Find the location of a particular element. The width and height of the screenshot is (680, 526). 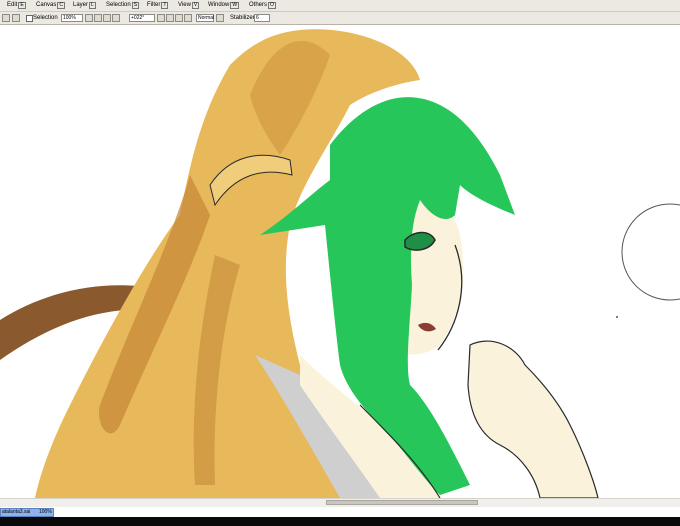

blend-mode-select: Normal is located at coordinates (205, 18).